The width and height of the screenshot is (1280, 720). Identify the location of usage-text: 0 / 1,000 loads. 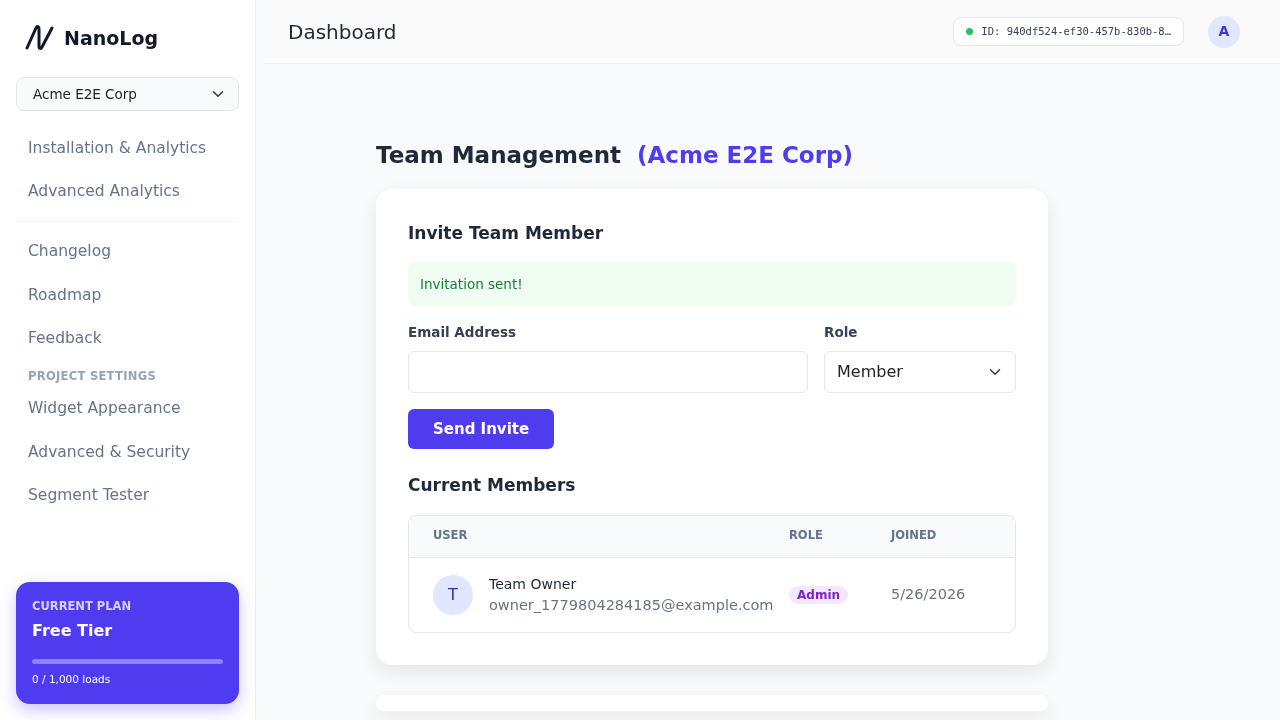
(72, 680).